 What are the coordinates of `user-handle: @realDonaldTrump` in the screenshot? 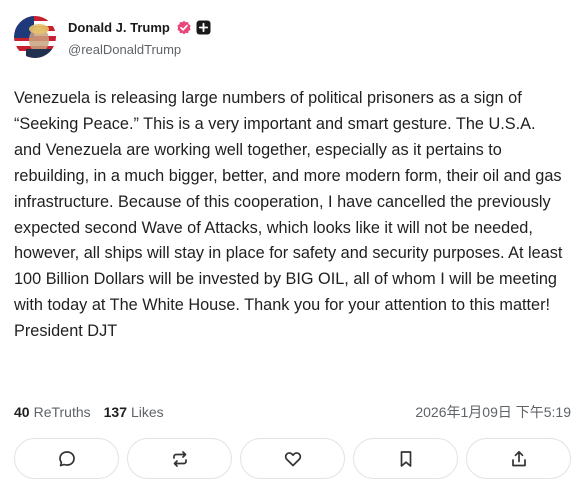 It's located at (139, 49).